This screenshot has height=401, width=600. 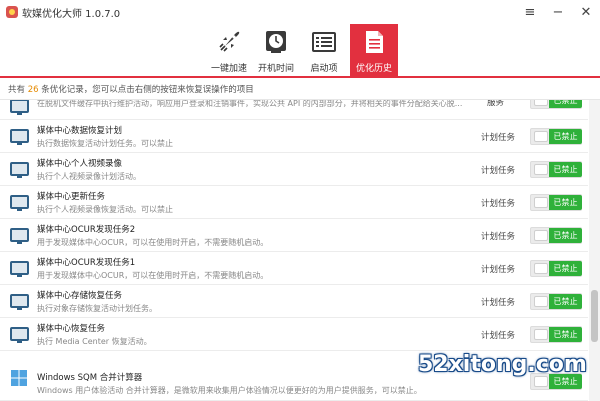 What do you see at coordinates (300, 12) in the screenshot?
I see `title-bar: 软媒优化大师 1.0.7.0 ≡ − ✕` at bounding box center [300, 12].